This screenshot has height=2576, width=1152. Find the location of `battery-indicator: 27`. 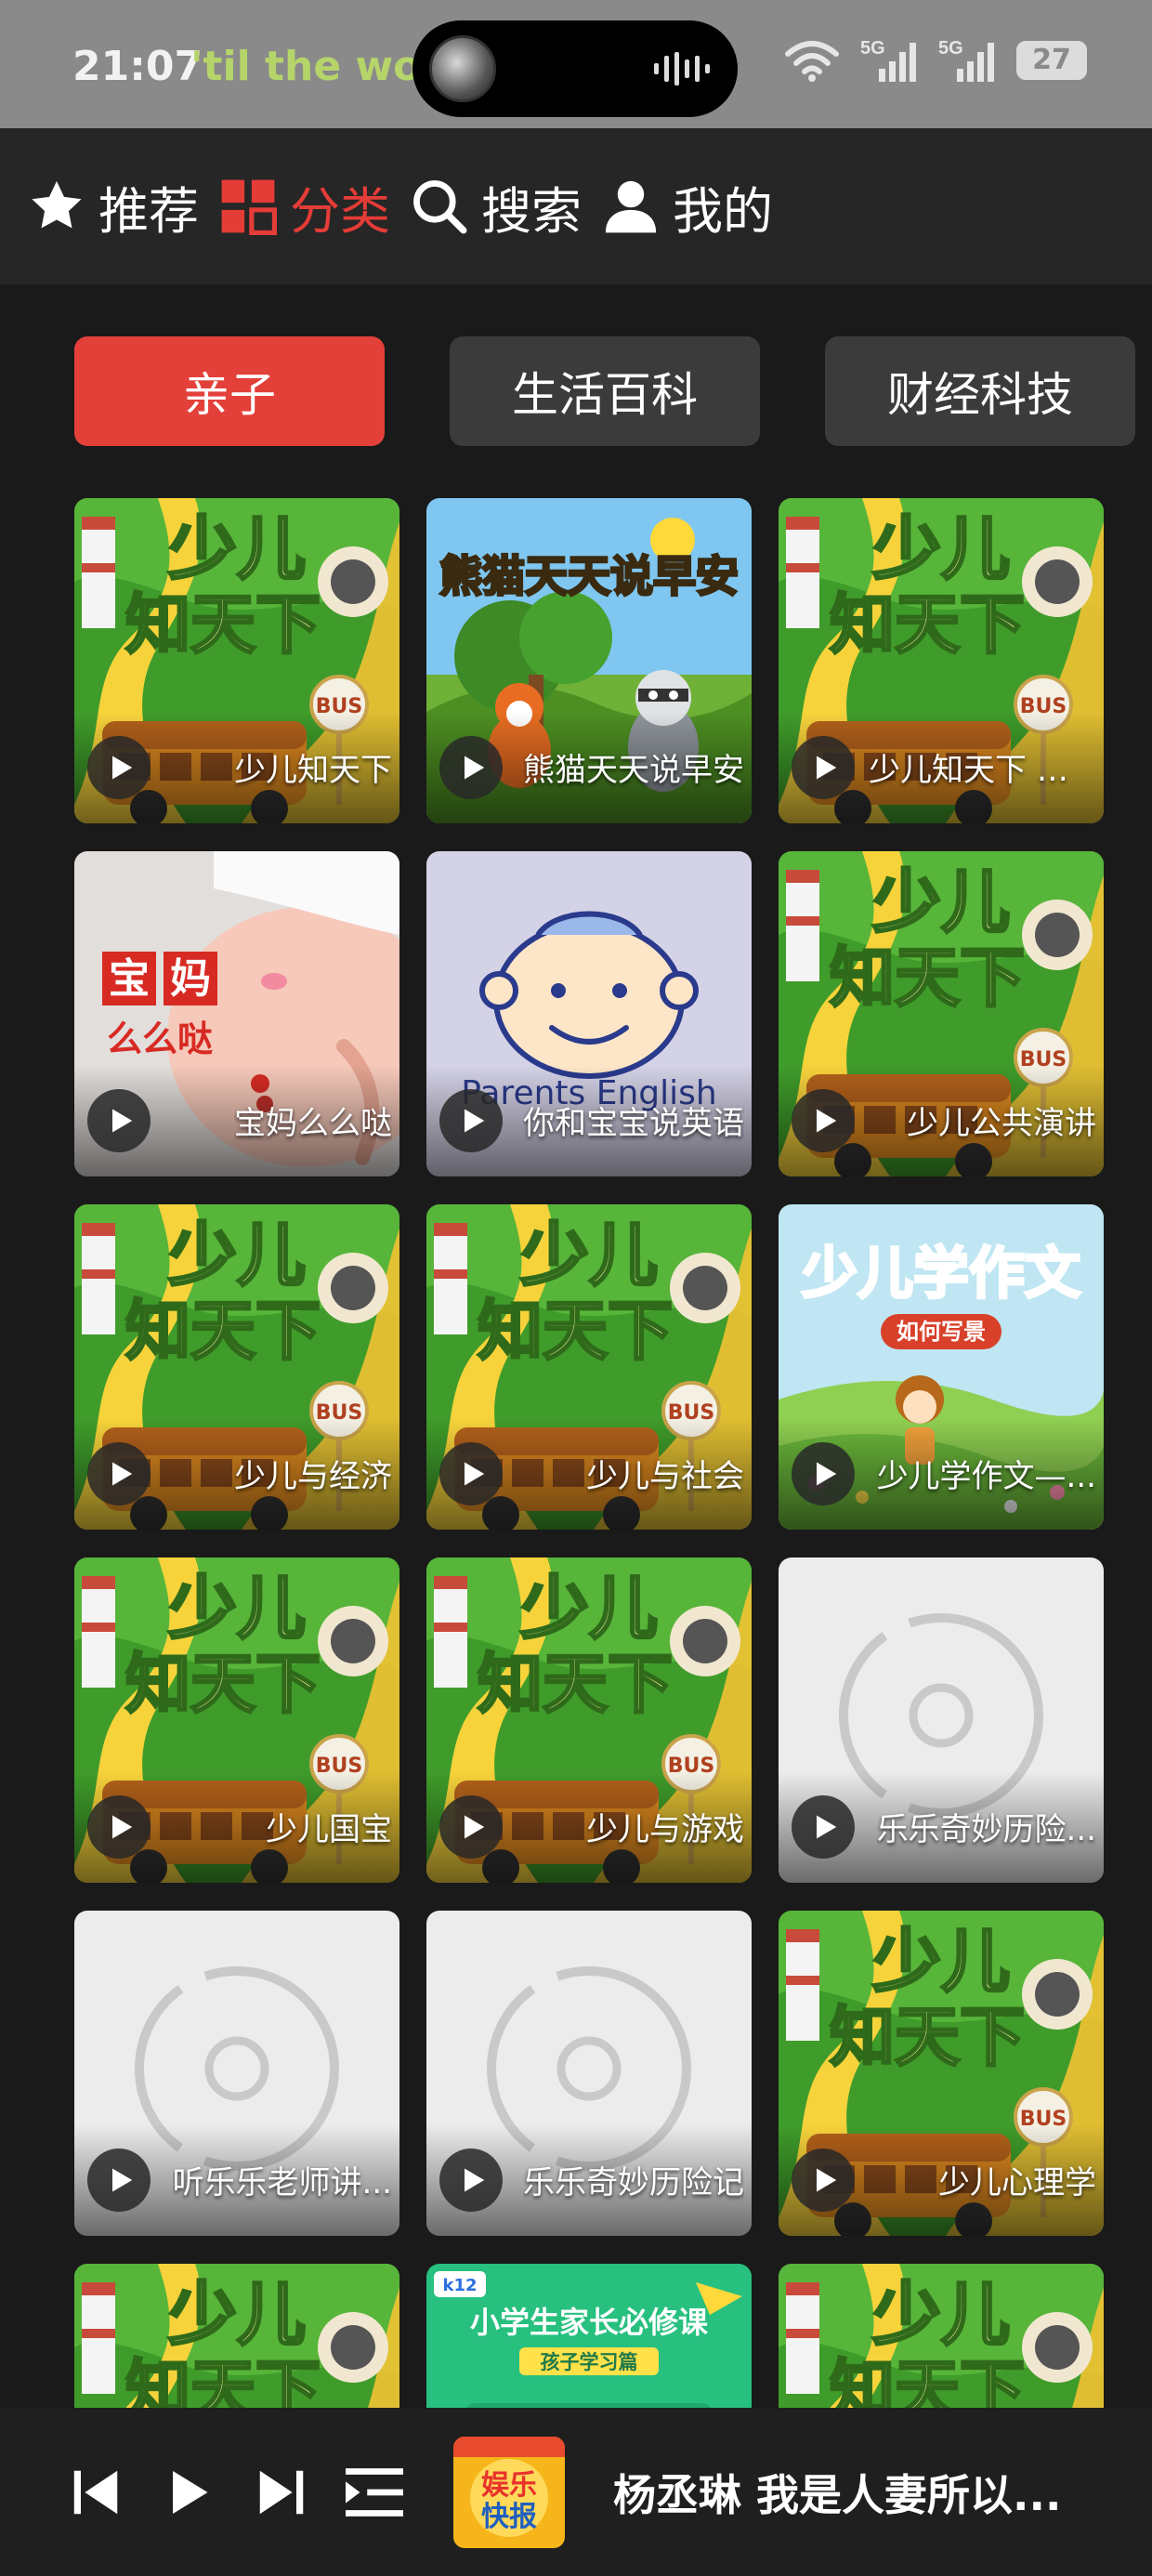

battery-indicator: 27 is located at coordinates (1051, 60).